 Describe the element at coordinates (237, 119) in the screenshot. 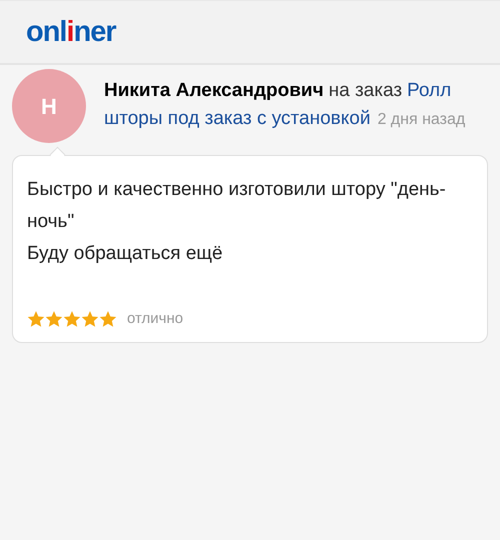

I see `order-link: шторы под заказ с установкой` at that location.